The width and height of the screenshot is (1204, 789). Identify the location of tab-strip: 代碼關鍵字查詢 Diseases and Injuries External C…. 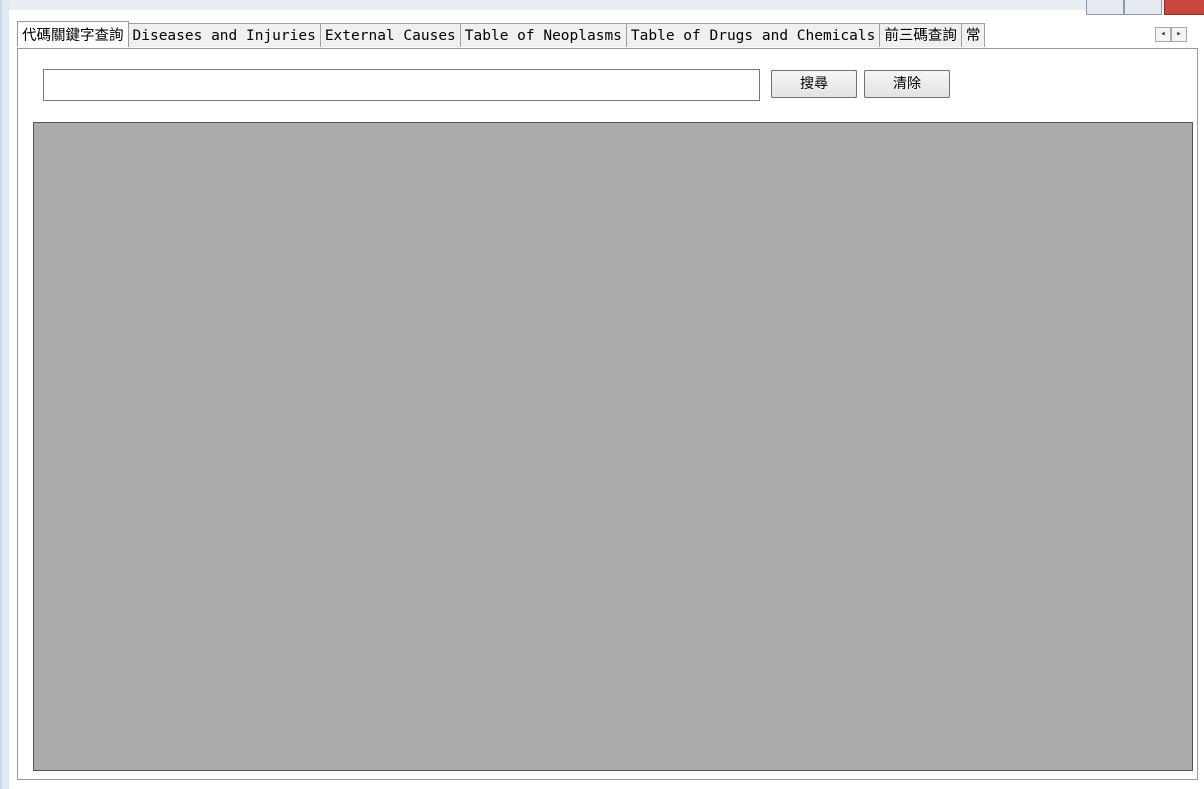
(501, 34).